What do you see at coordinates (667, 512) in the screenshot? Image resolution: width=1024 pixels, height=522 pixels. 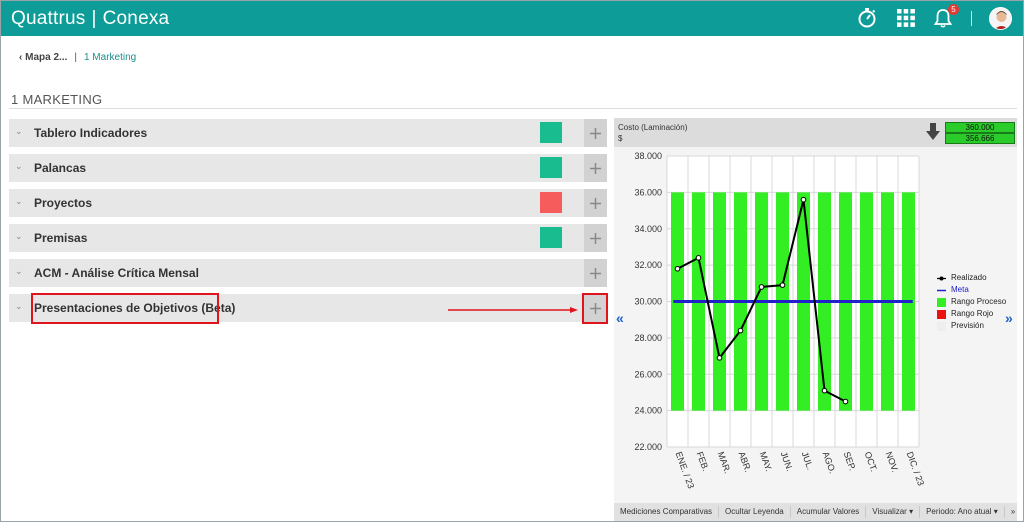 I see `mediciones-comparativas-button: Mediciones Comparativas` at bounding box center [667, 512].